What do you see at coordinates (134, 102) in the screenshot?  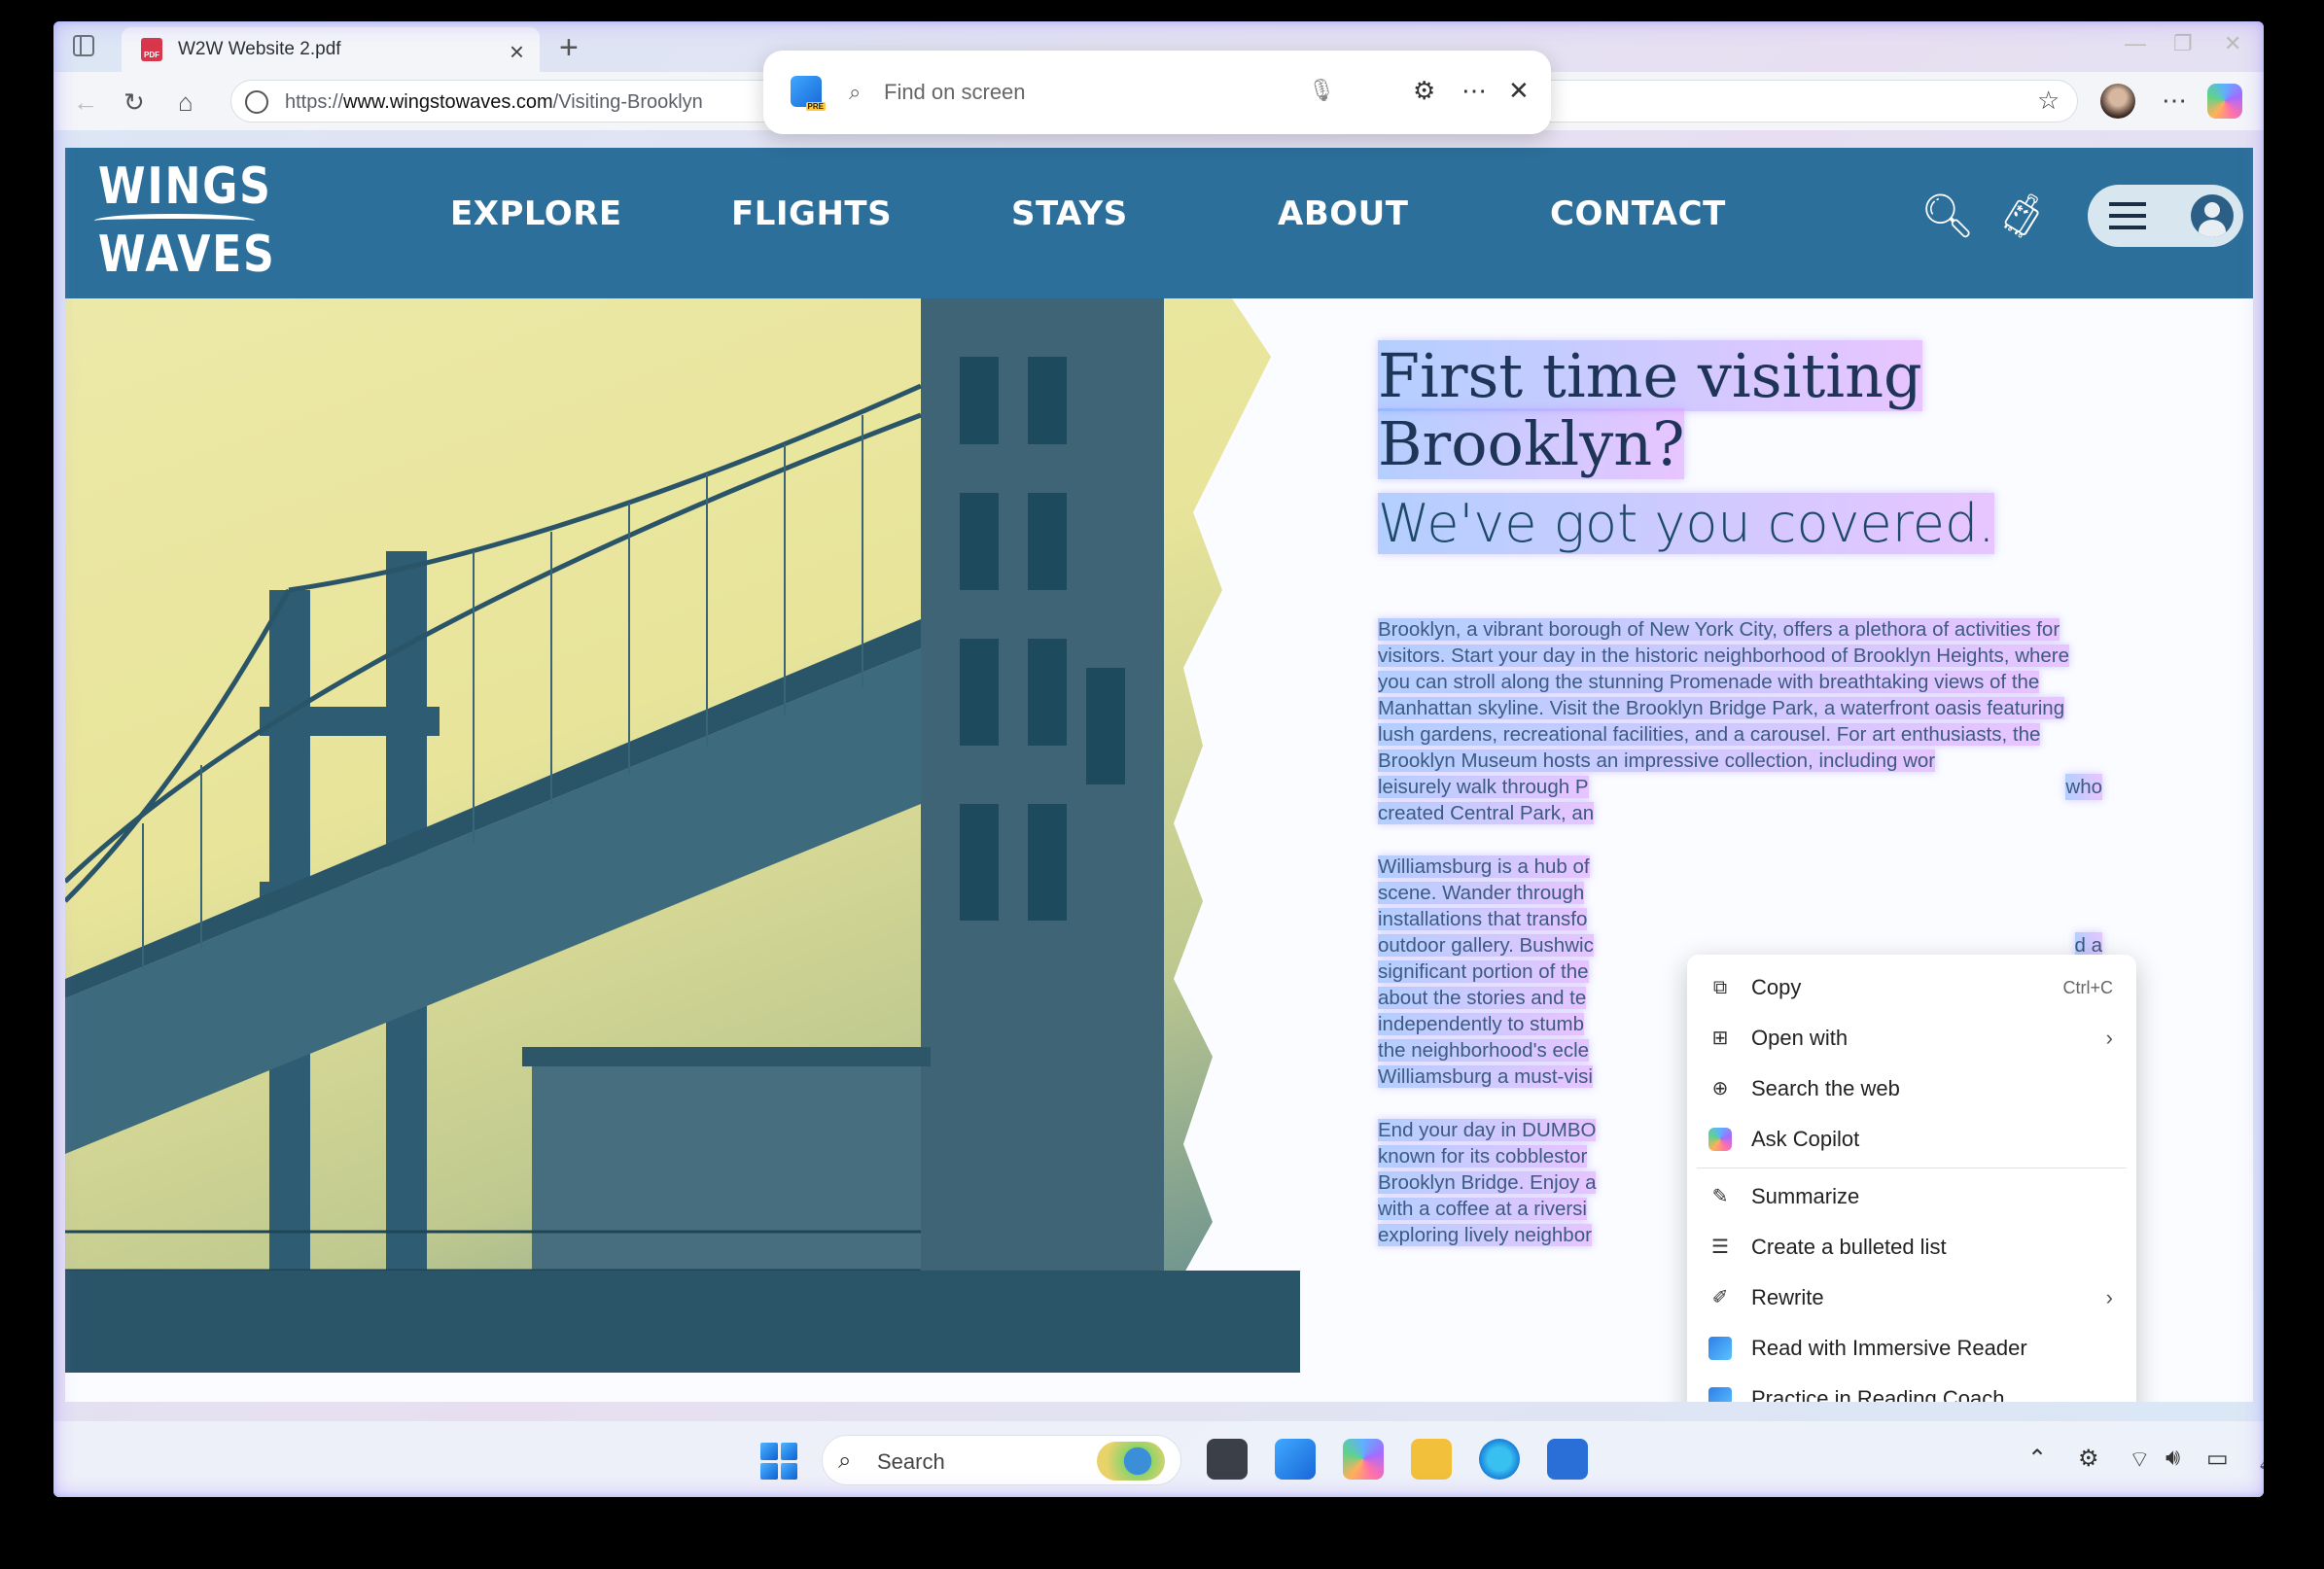 I see `refresh-icon: ↻` at bounding box center [134, 102].